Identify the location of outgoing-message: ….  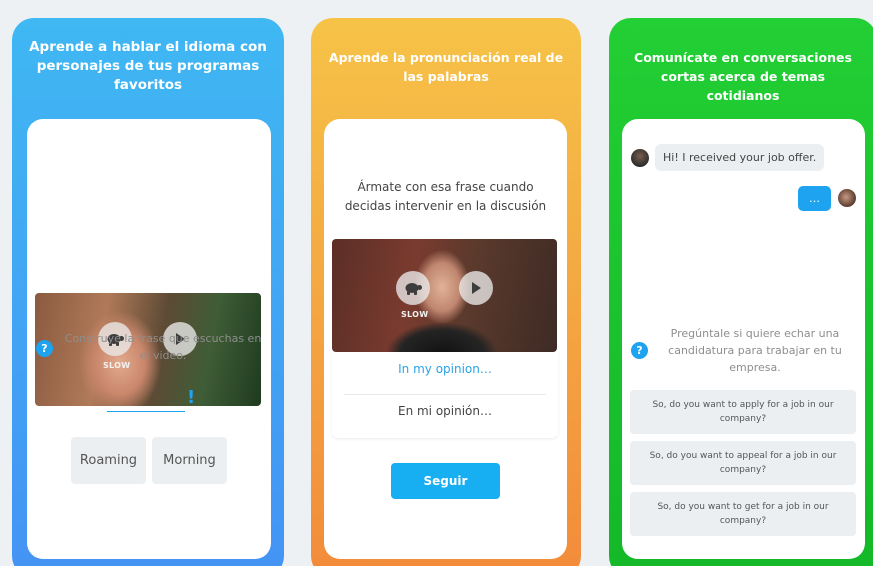
(814, 198).